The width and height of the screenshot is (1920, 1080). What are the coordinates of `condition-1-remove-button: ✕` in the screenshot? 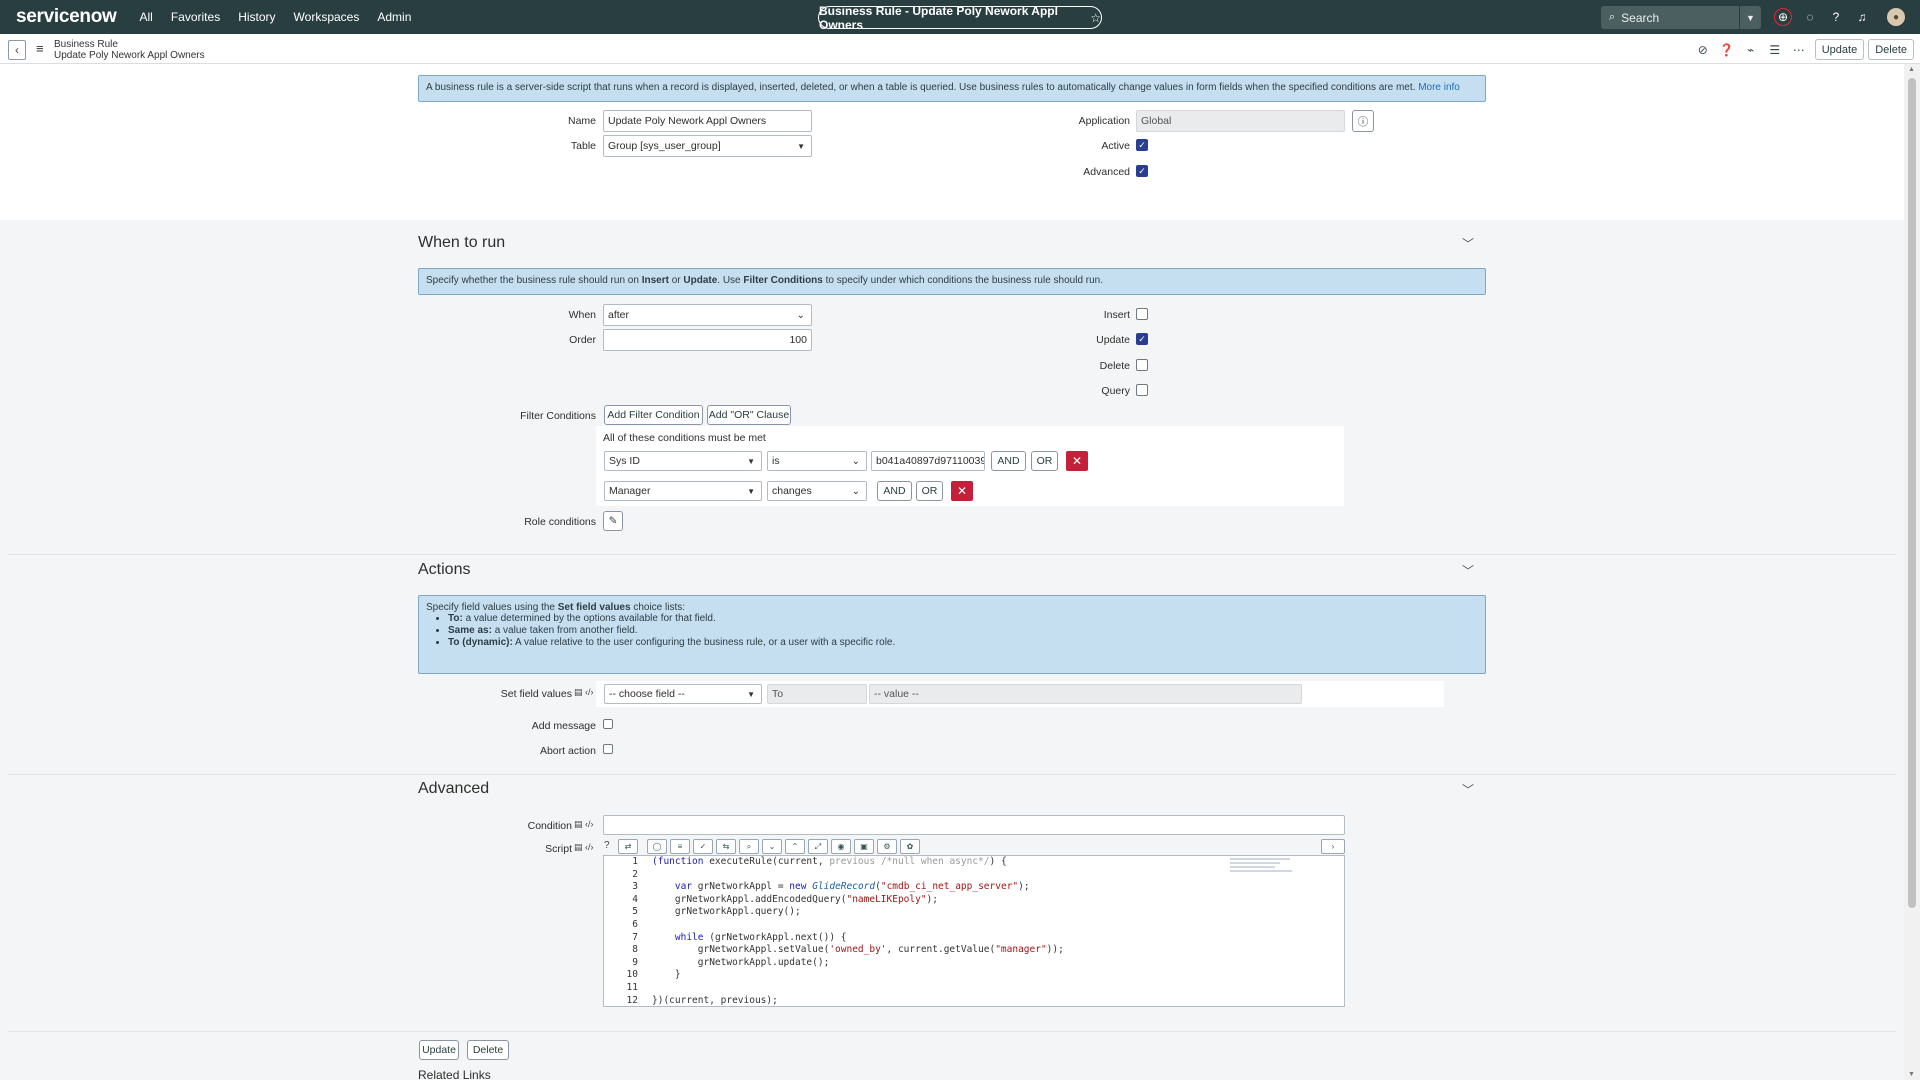 It's located at (1077, 461).